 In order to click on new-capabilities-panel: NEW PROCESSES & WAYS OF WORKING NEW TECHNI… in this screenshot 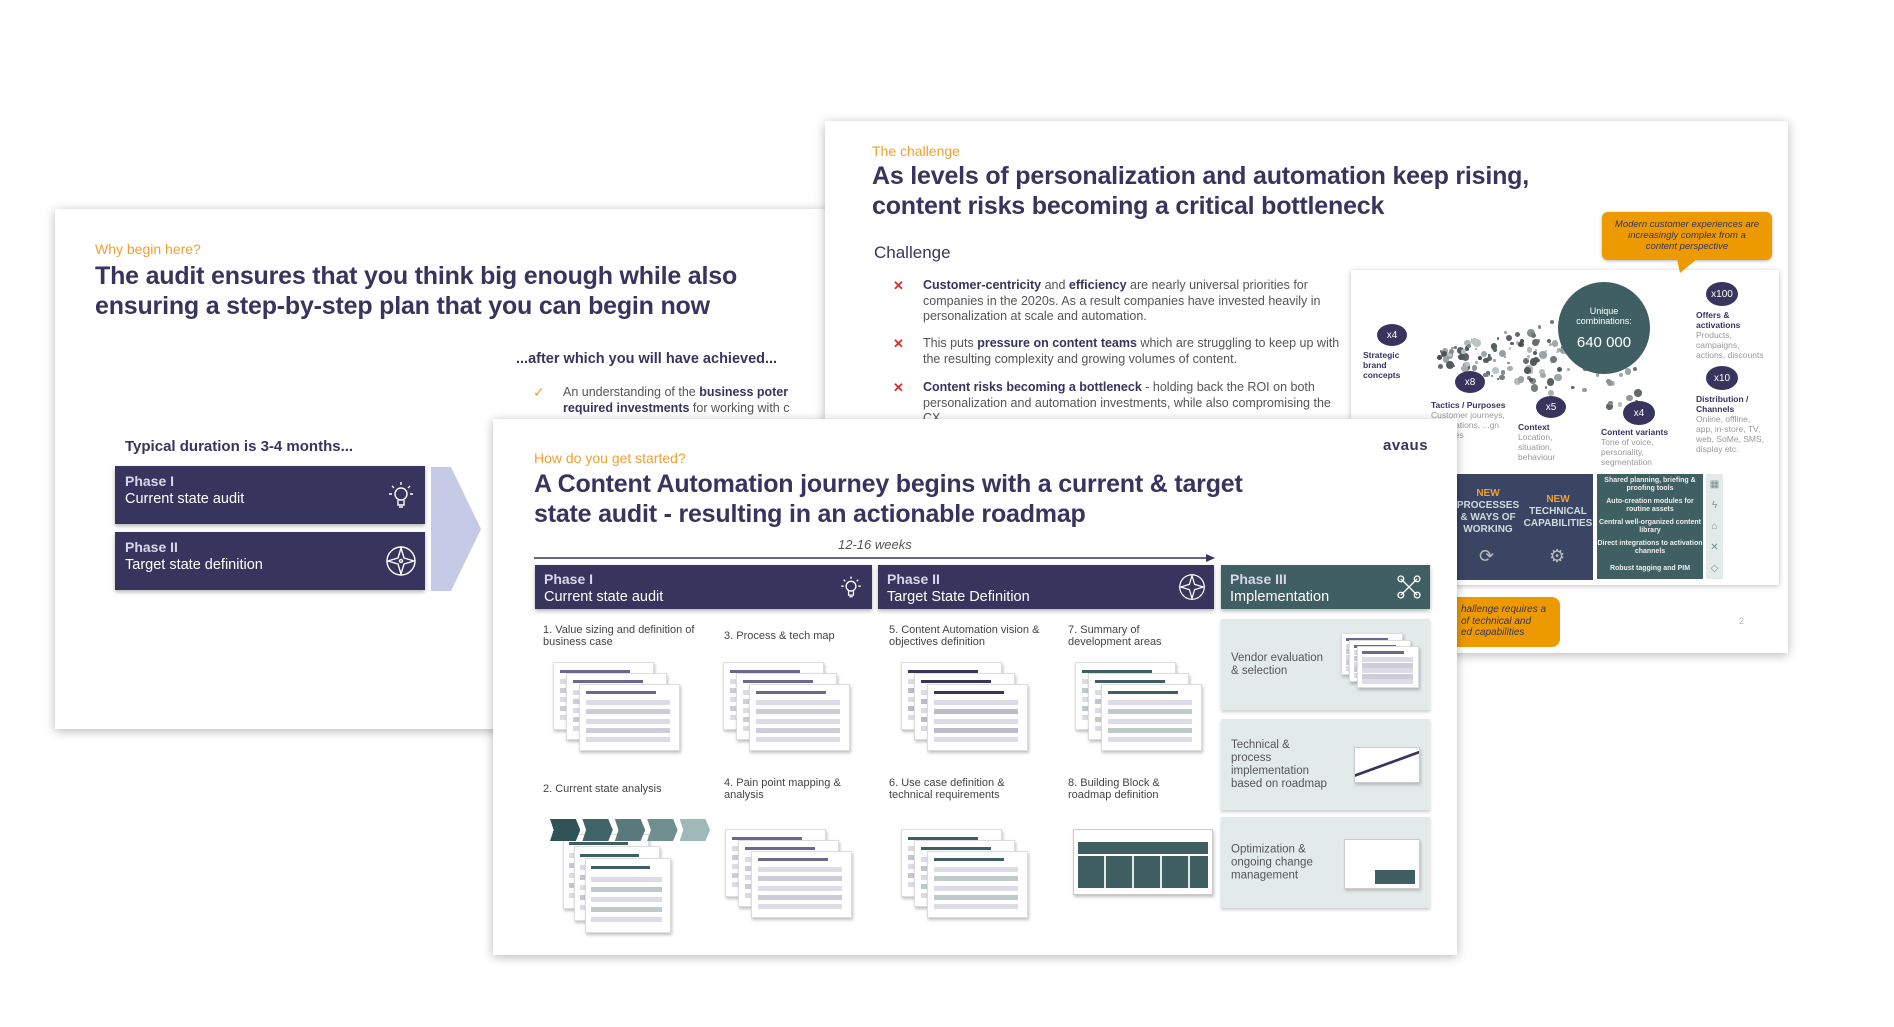, I will do `click(1523, 527)`.